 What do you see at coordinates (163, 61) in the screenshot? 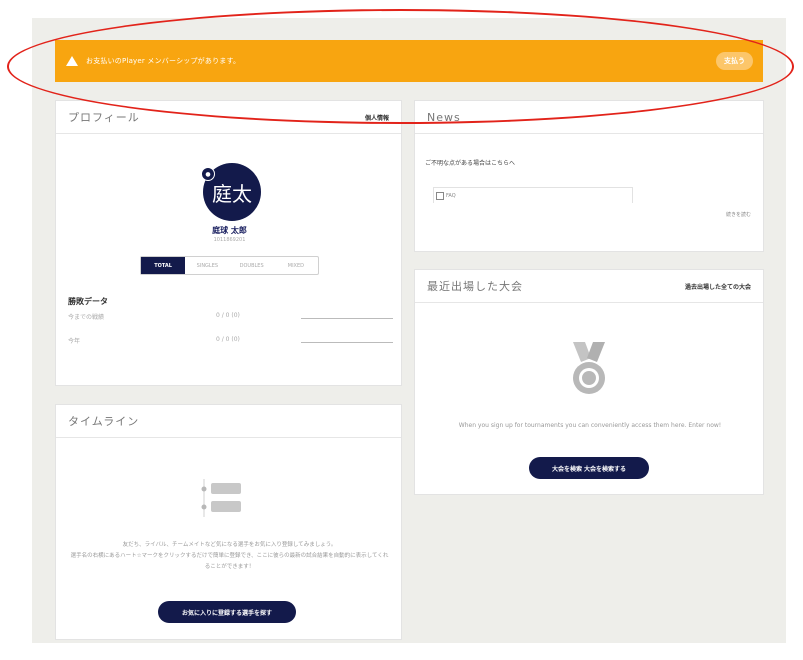
I see `banner-message: お支払いのPlayer メンバーシップがあります。` at bounding box center [163, 61].